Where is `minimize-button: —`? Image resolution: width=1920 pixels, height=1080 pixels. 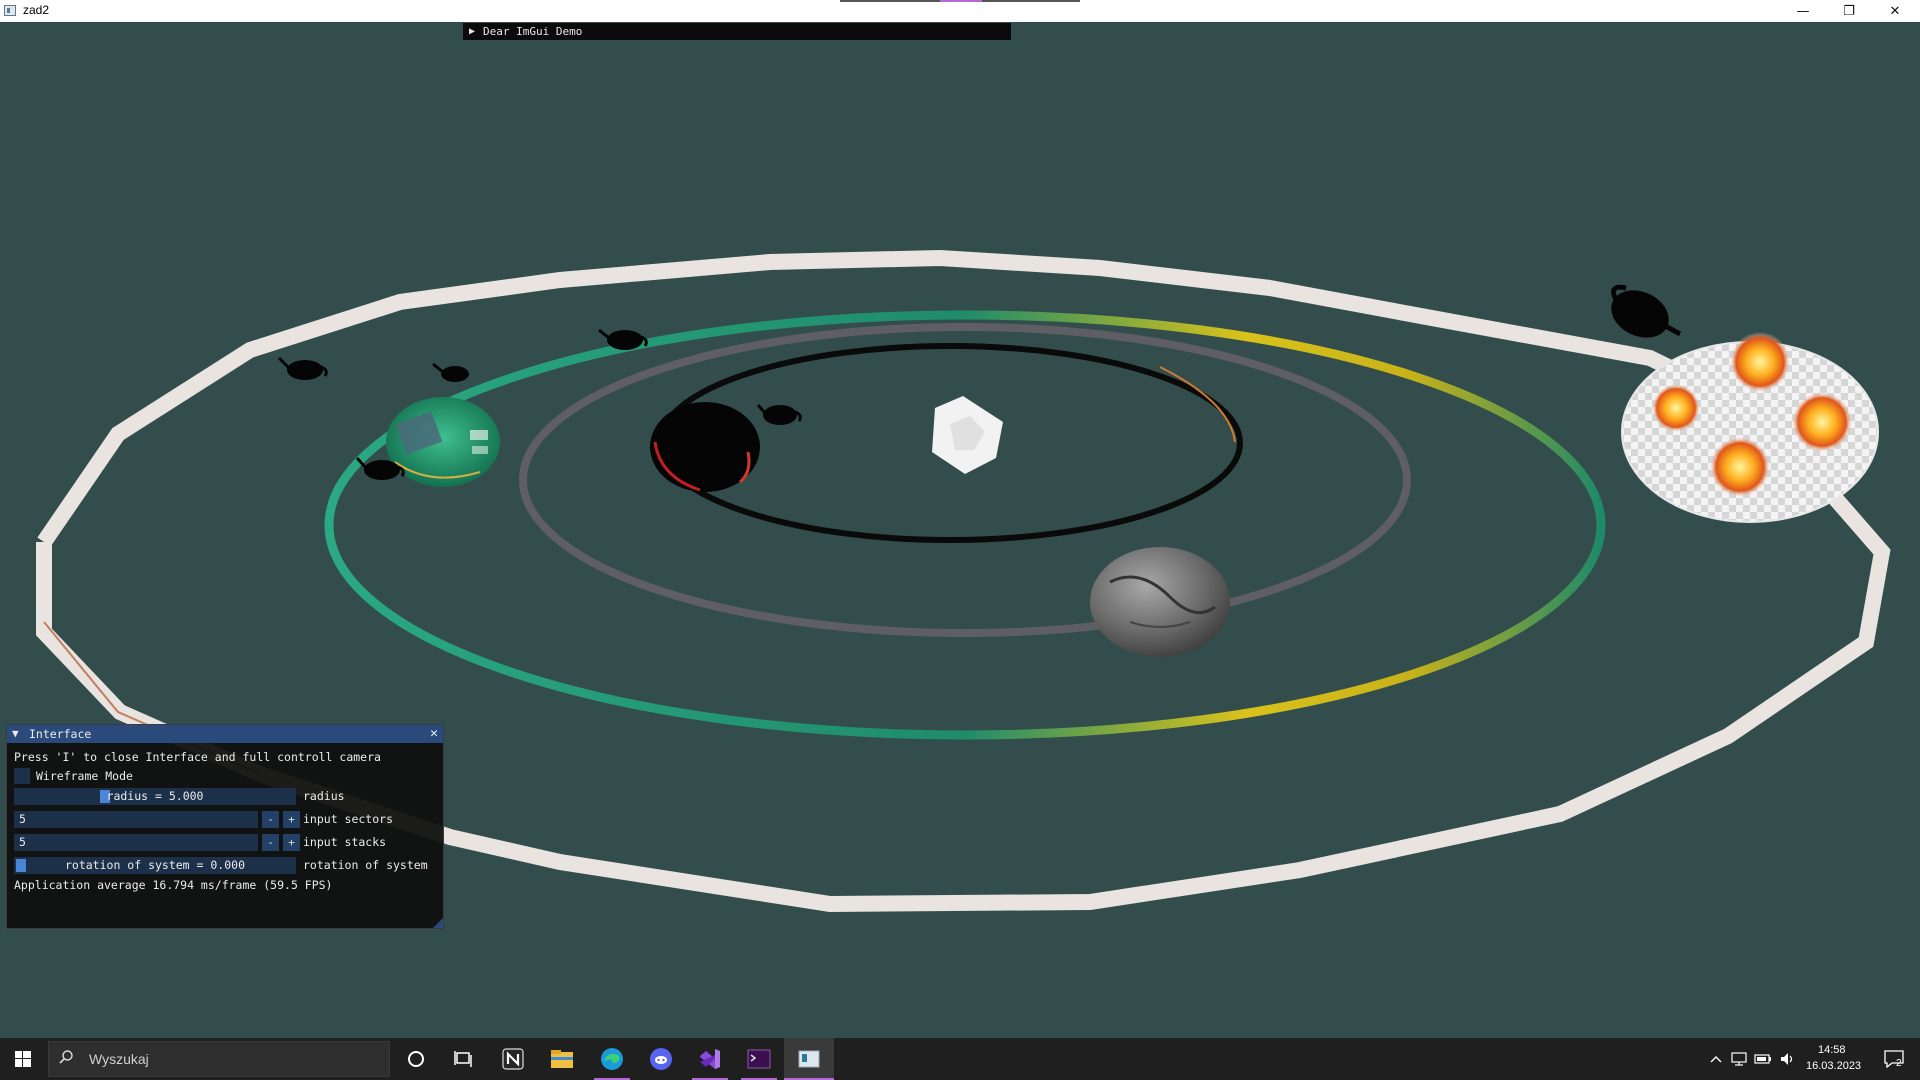 minimize-button: — is located at coordinates (1803, 11).